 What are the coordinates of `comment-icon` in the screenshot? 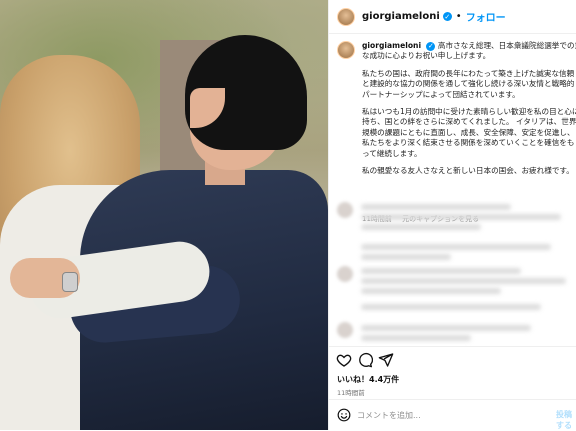 It's located at (365, 360).